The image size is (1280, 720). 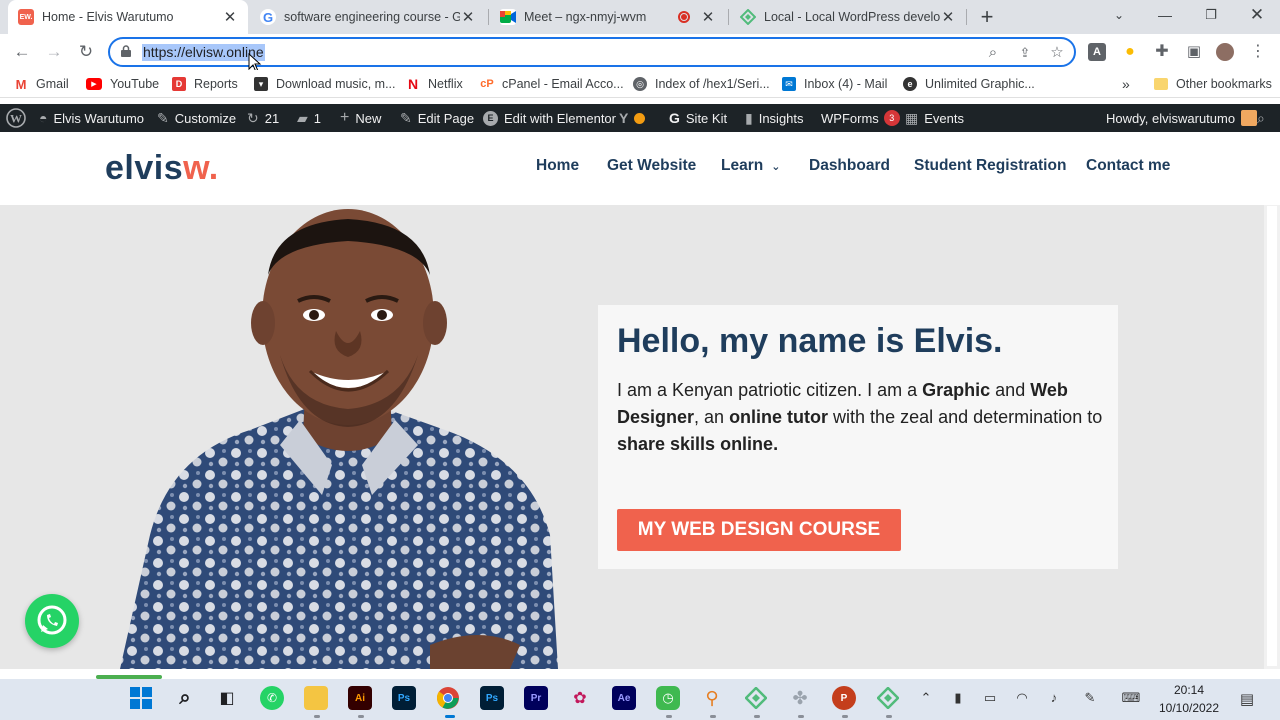 What do you see at coordinates (41, 84) in the screenshot?
I see `bookmark-gmail: M Gmail` at bounding box center [41, 84].